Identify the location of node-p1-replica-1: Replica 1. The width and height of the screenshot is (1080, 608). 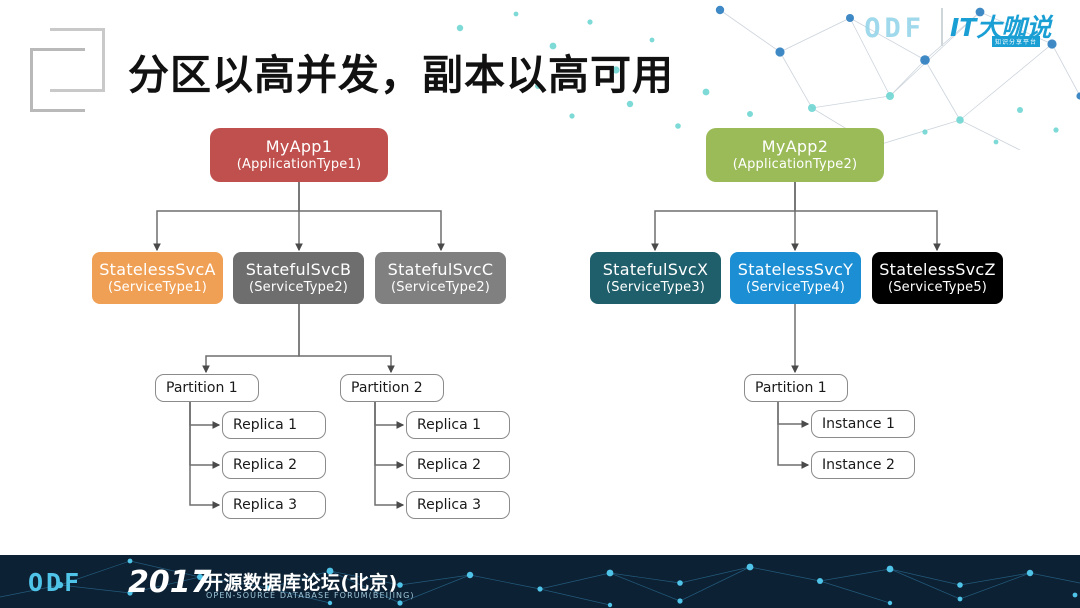
(274, 425).